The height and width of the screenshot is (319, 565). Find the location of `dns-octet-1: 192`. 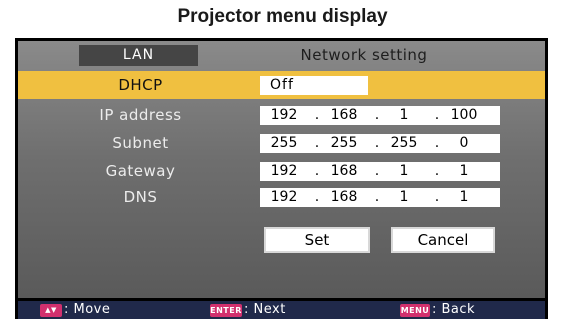

dns-octet-1: 192 is located at coordinates (284, 197).